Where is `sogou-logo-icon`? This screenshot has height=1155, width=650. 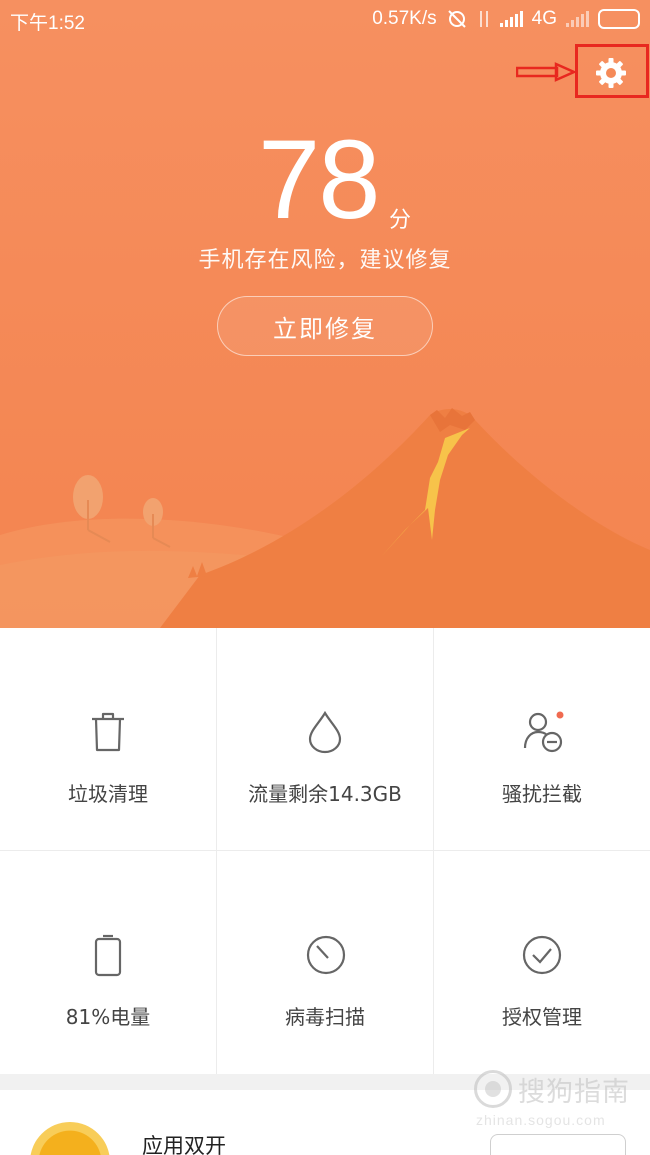
sogou-logo-icon is located at coordinates (493, 1089).